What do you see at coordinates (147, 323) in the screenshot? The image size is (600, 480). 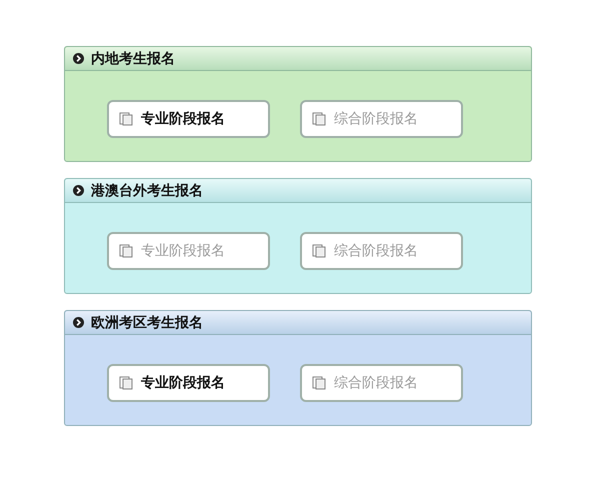 I see `section-title: 欧洲考区考生报名` at bounding box center [147, 323].